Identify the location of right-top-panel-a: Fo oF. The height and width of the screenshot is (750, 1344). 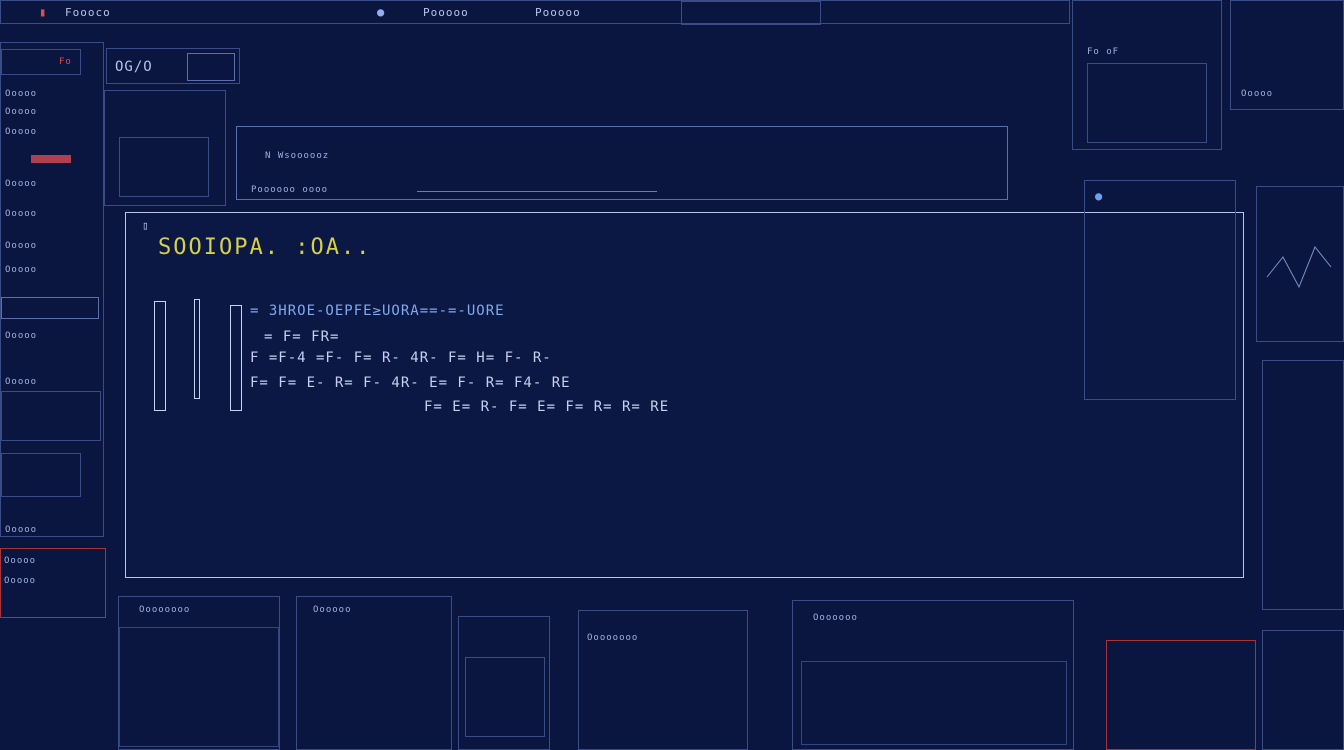
(1147, 75).